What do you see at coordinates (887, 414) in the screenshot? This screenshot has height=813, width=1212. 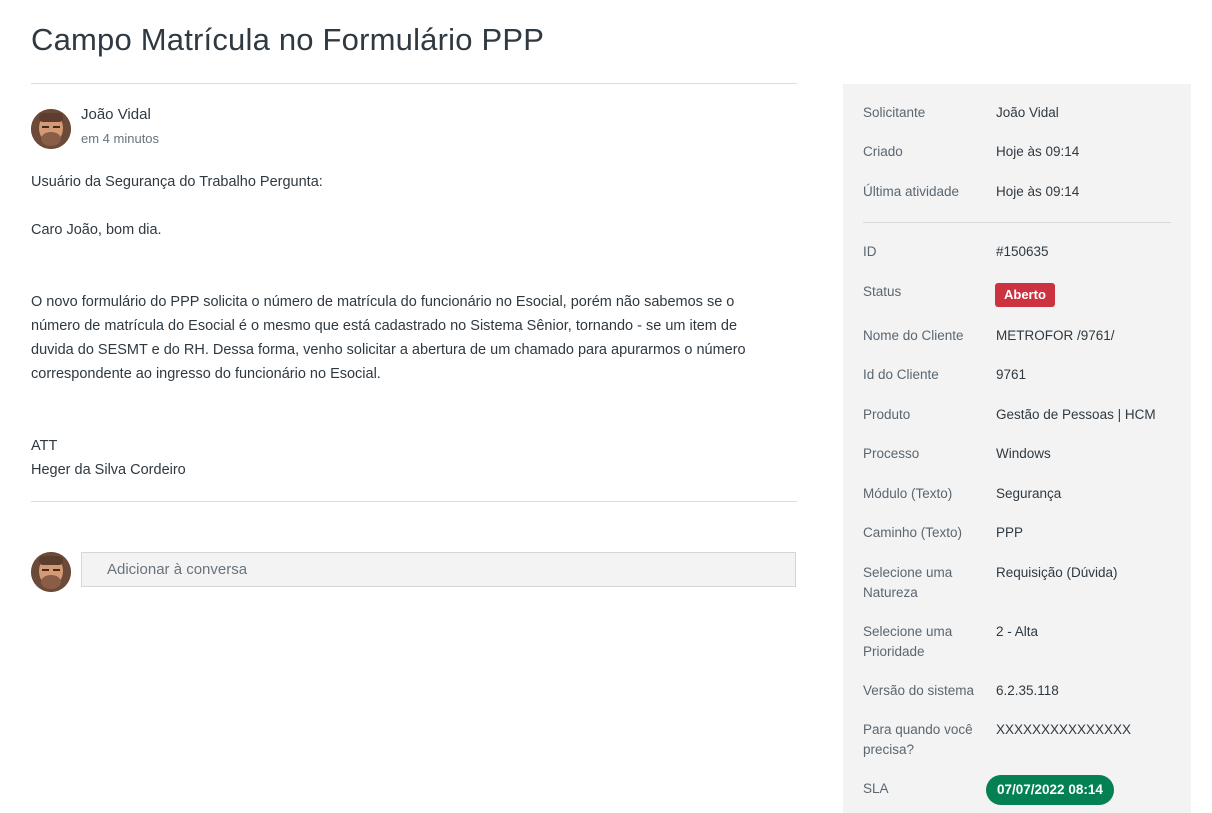 I see `product-label: Produto` at bounding box center [887, 414].